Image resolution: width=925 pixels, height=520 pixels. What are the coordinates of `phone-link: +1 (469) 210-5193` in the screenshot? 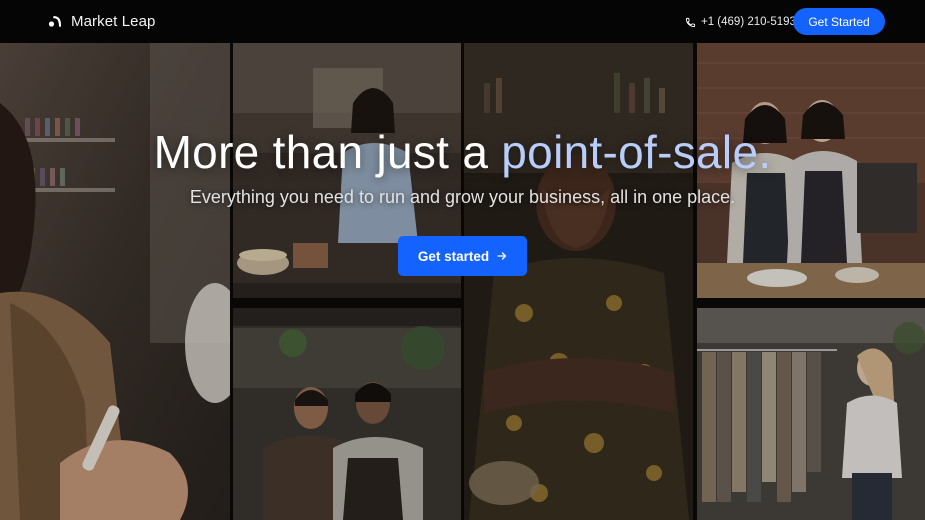 It's located at (740, 22).